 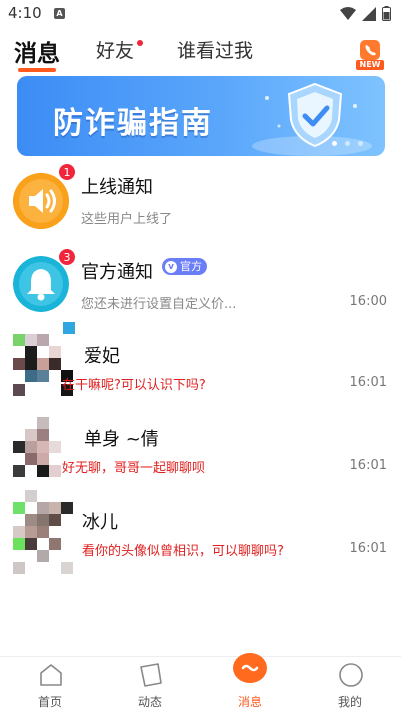 What do you see at coordinates (25, 13) in the screenshot?
I see `status-time: 4:10` at bounding box center [25, 13].